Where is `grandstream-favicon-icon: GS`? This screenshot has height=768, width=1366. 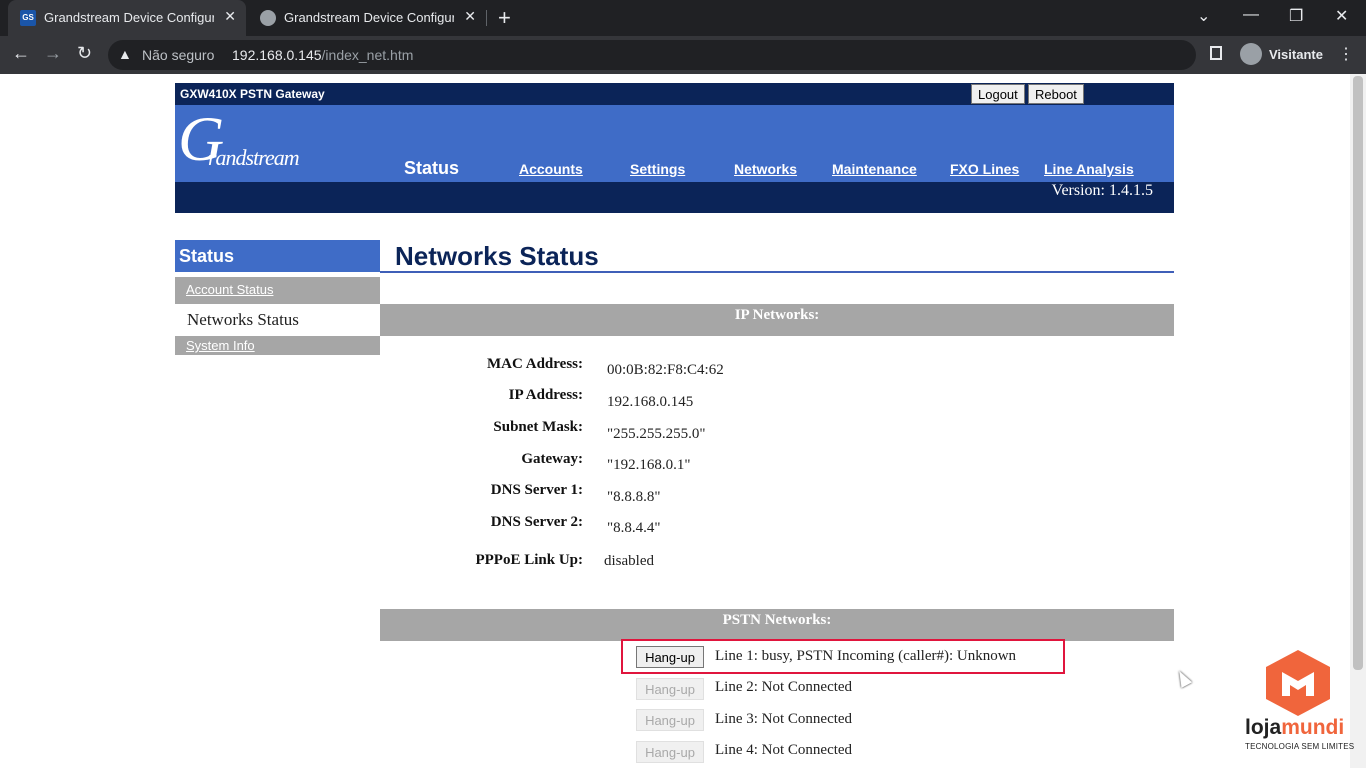
grandstream-favicon-icon: GS is located at coordinates (28, 18).